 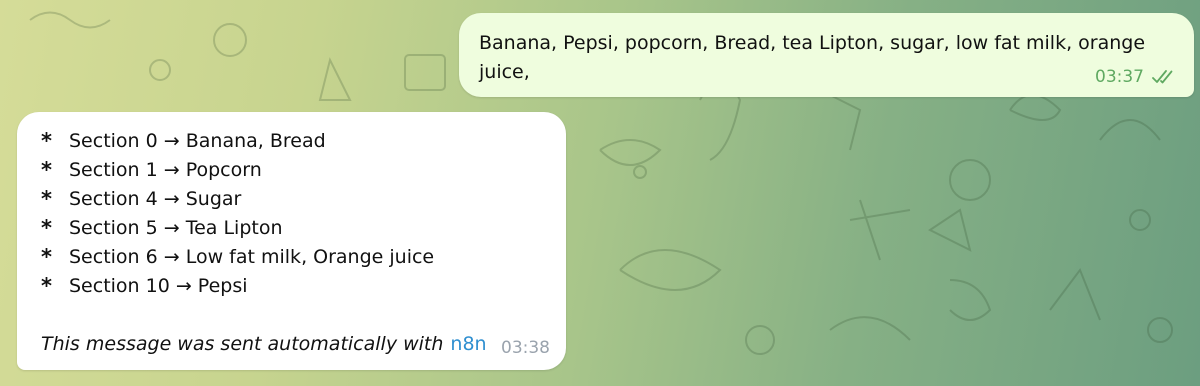 I want to click on list-item-text: Section 6 → Low fat milk, Orange juice, so click(x=252, y=256).